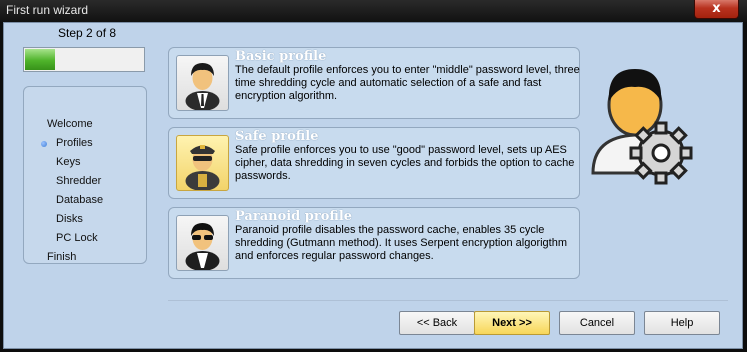 The image size is (747, 352). Describe the element at coordinates (68, 162) in the screenshot. I see `step-item-keys: Keys` at that location.